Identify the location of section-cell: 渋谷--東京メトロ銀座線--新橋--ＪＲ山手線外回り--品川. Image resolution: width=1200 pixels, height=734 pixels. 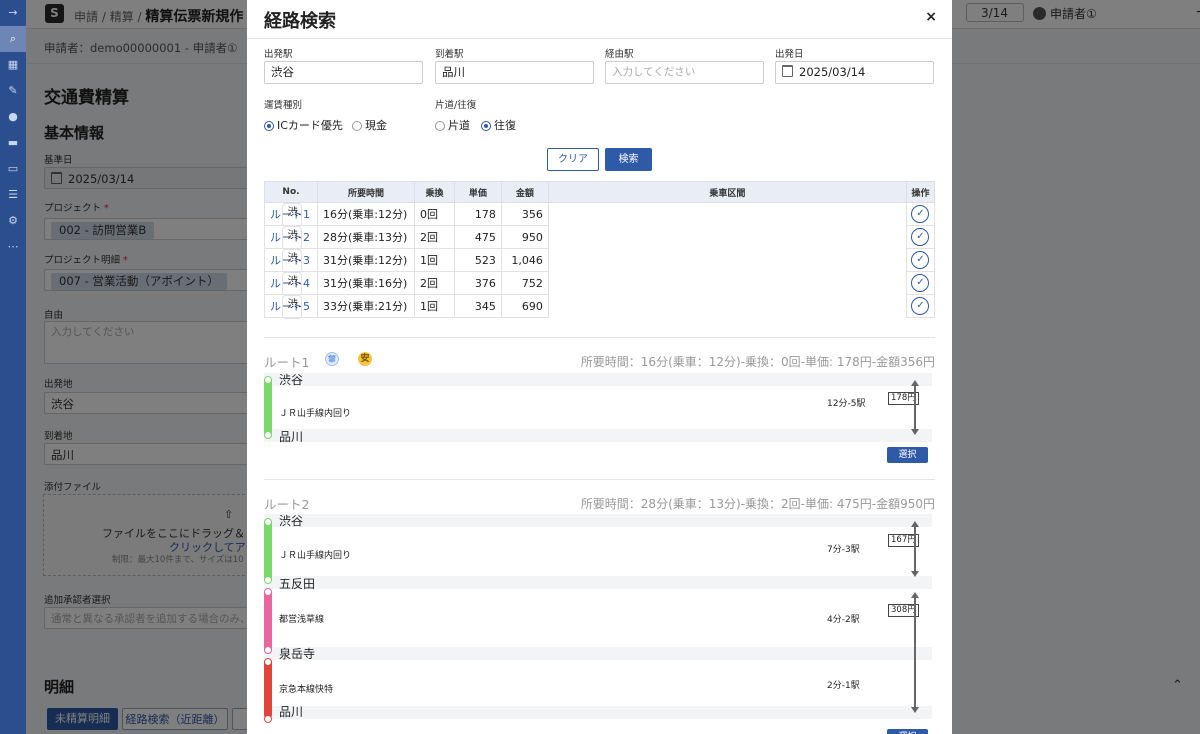
(291, 306).